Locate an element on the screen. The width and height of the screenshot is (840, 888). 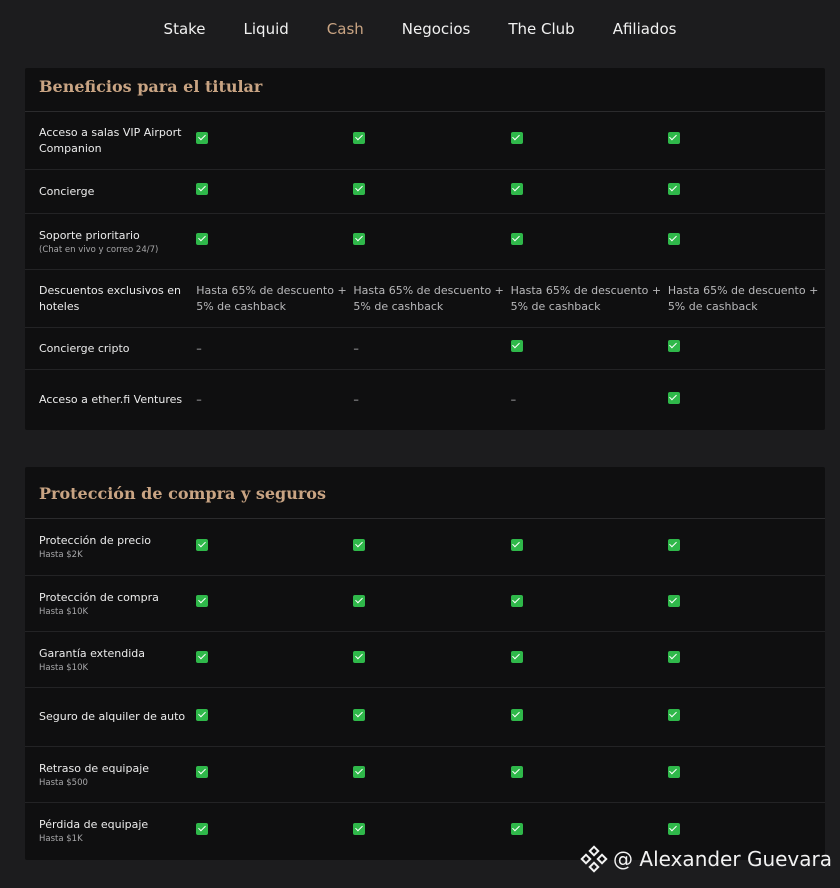
row-label-text: Concierge is located at coordinates (67, 191).